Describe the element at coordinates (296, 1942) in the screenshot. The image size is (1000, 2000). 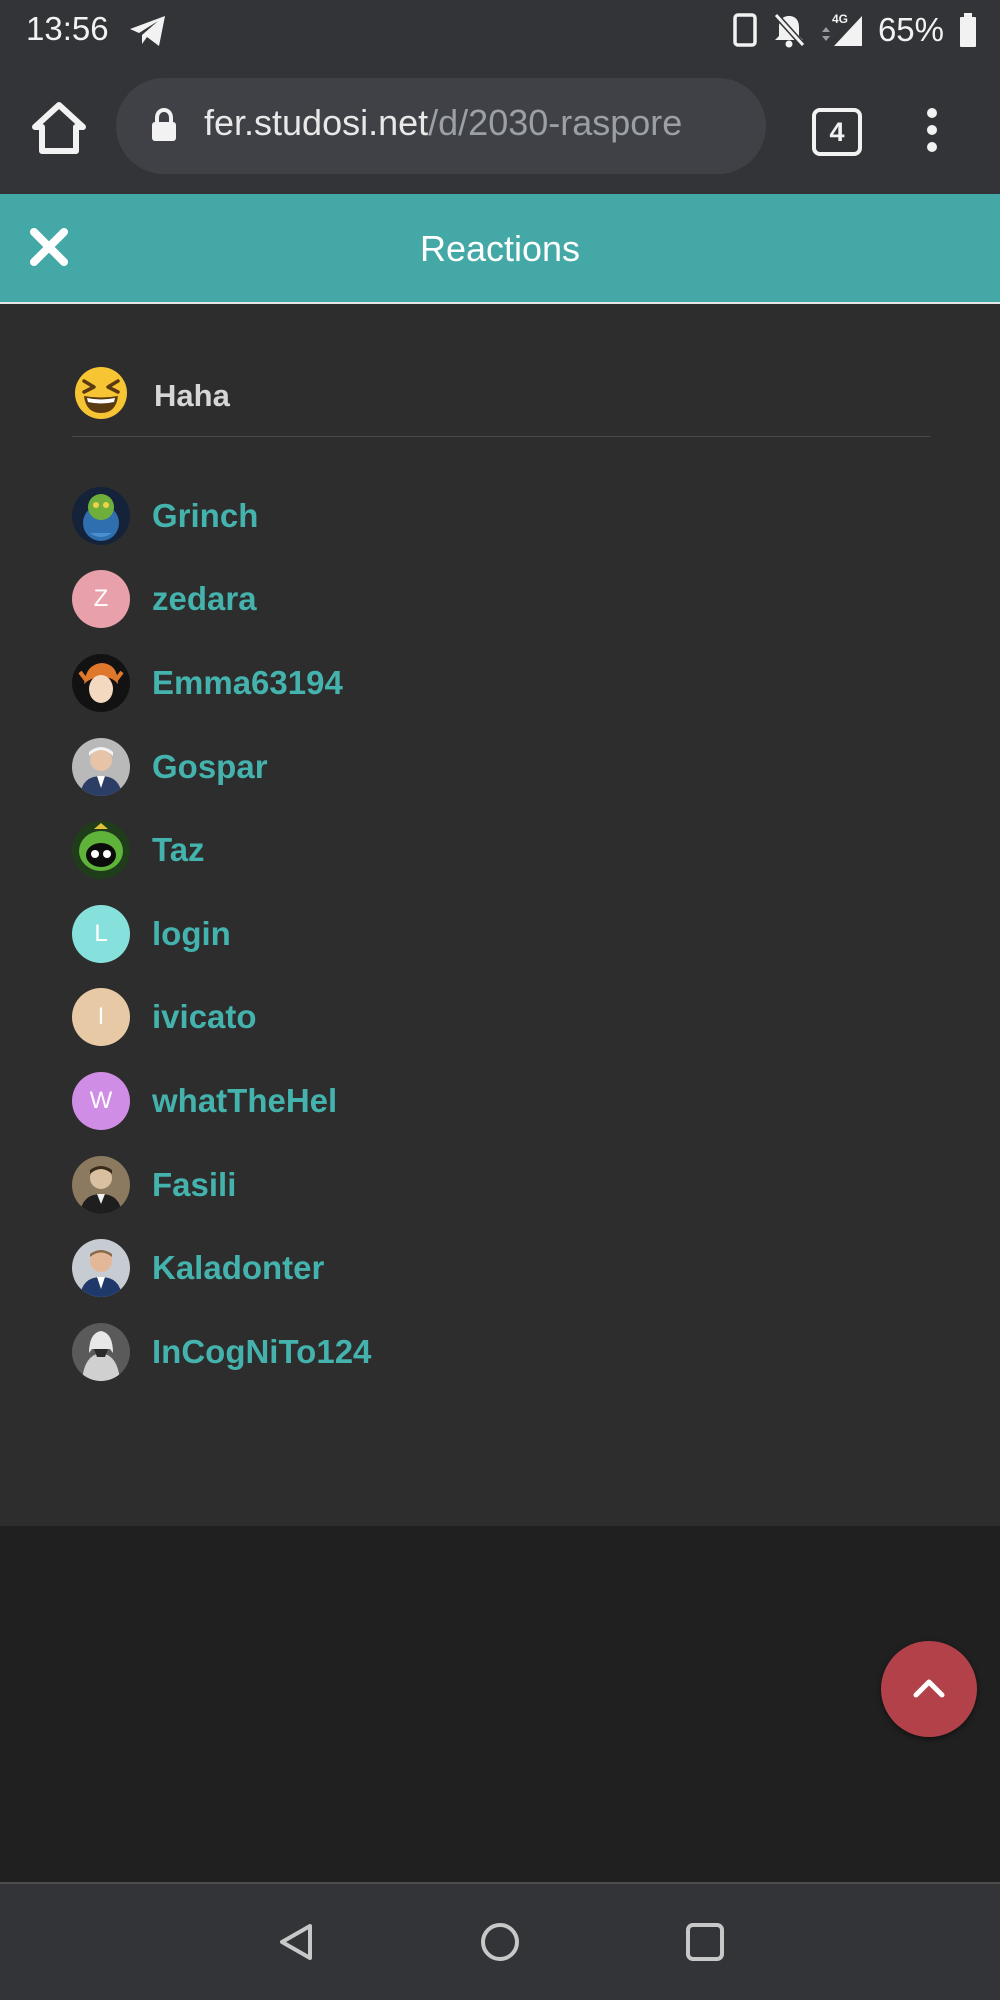
I see `back-icon` at that location.